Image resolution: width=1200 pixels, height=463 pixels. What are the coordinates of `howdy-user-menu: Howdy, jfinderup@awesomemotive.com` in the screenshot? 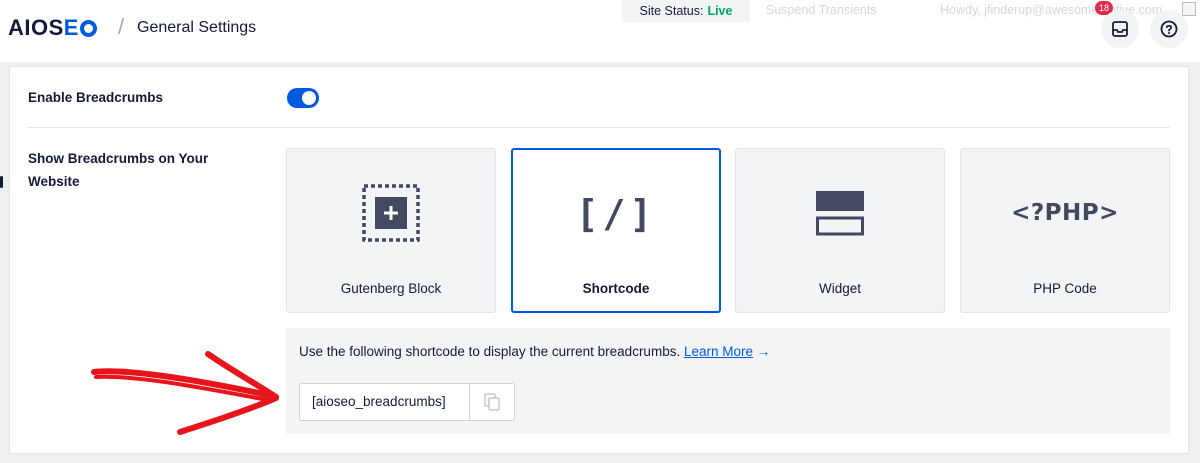 It's located at (1060, 10).